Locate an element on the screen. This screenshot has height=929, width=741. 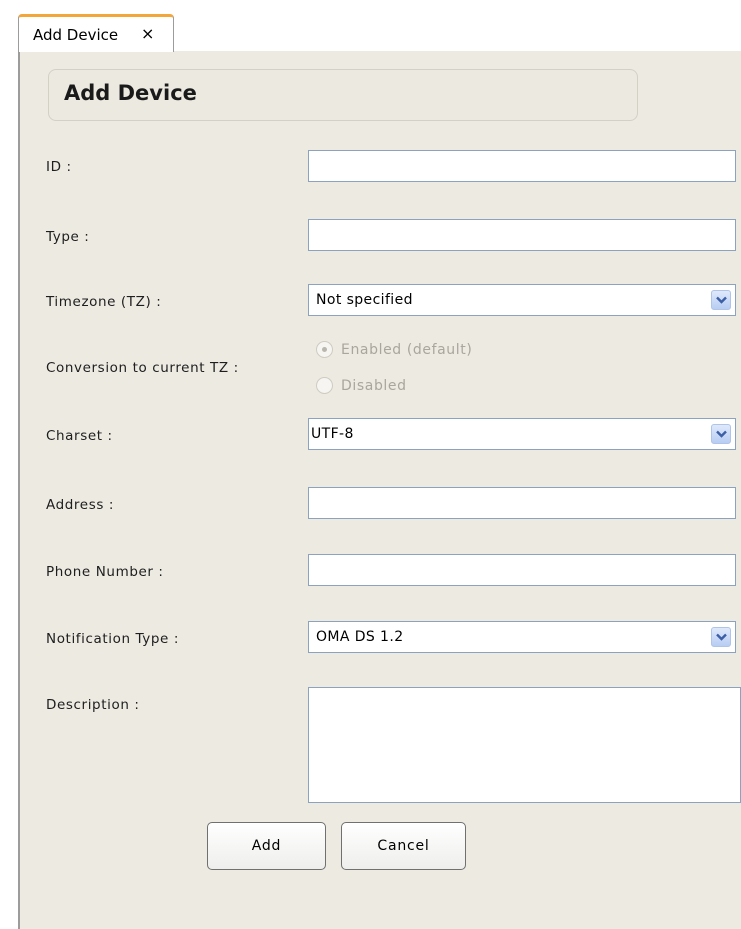
conversion-label: Conversion to current TZ : is located at coordinates (142, 368).